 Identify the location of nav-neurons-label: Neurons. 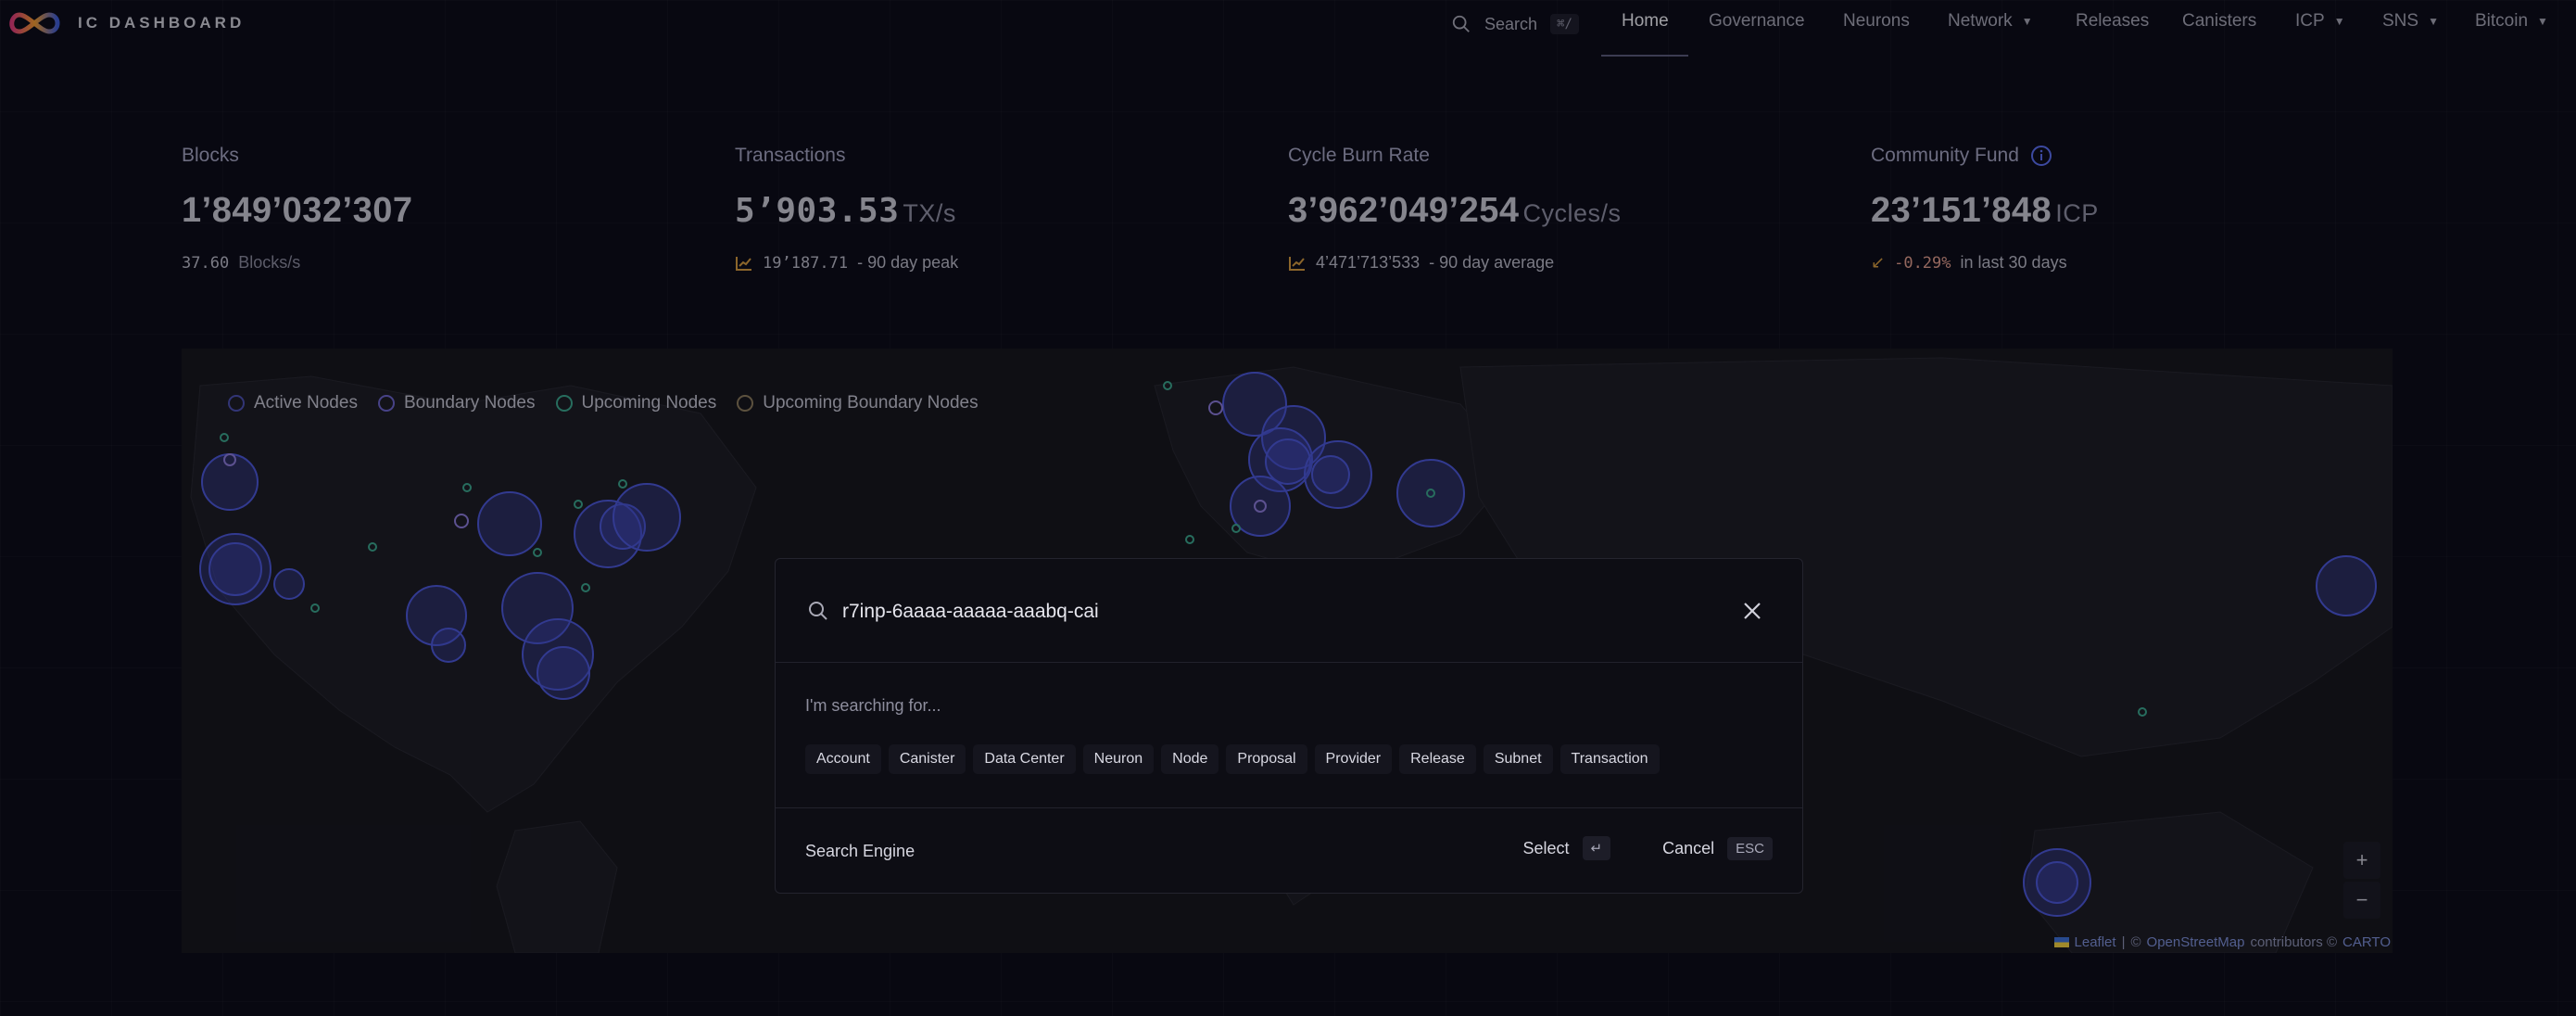
(1876, 21).